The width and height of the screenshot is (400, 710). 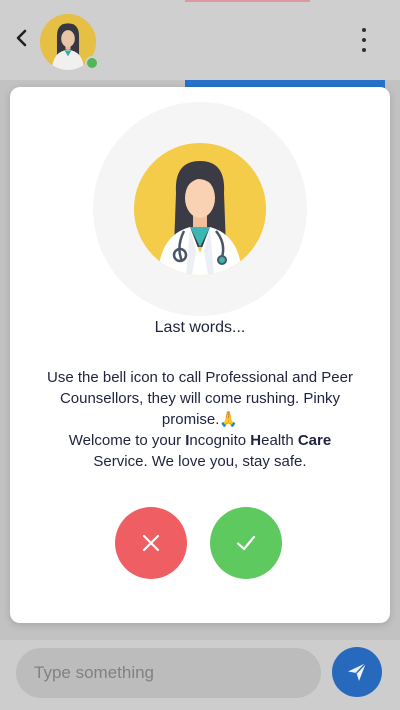 What do you see at coordinates (220, 440) in the screenshot?
I see `incognito-rest: ncognito` at bounding box center [220, 440].